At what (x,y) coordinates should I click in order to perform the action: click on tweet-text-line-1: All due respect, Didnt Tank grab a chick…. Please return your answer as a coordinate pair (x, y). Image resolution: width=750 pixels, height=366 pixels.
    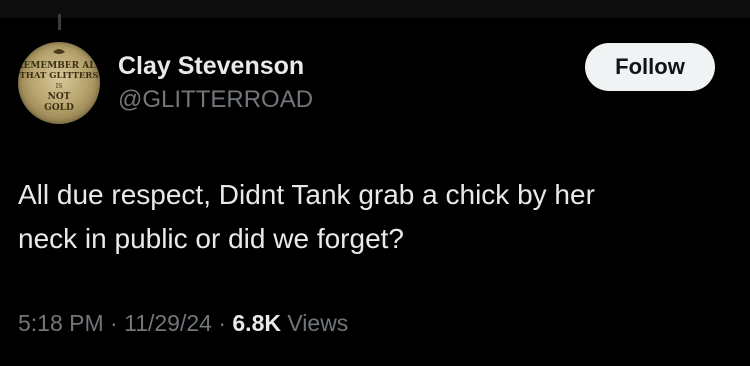
    Looking at the image, I should click on (306, 194).